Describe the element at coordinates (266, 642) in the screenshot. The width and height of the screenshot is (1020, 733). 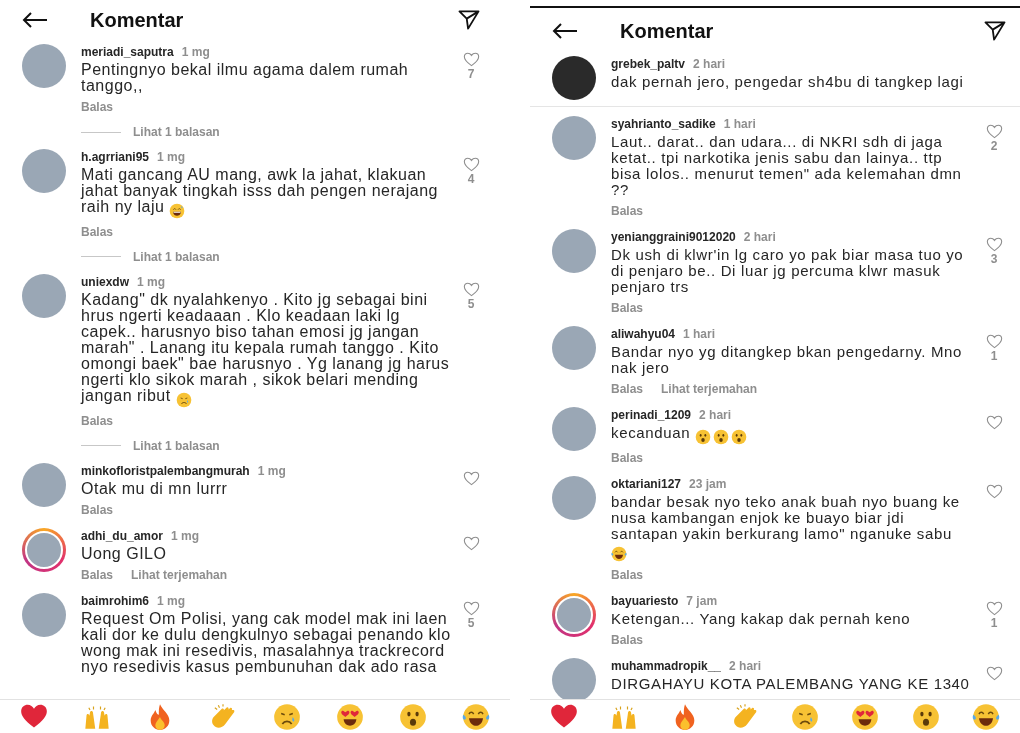
I see `comment-text: Request Om Polisi, yang cak model mak ini laen kali dor ke dulu dengkulnyo sebagai penando klo wong mak ini resedivis, masalahnya trackrecord nyo resedivis kasus pembunuhan dak ado rasa` at that location.